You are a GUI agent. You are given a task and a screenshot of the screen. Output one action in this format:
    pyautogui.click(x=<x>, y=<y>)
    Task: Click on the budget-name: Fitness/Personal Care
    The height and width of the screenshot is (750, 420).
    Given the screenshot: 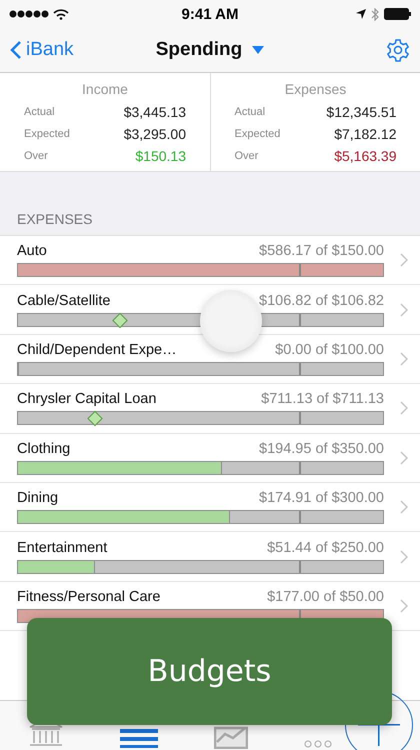 What is the action you would take?
    pyautogui.click(x=88, y=596)
    